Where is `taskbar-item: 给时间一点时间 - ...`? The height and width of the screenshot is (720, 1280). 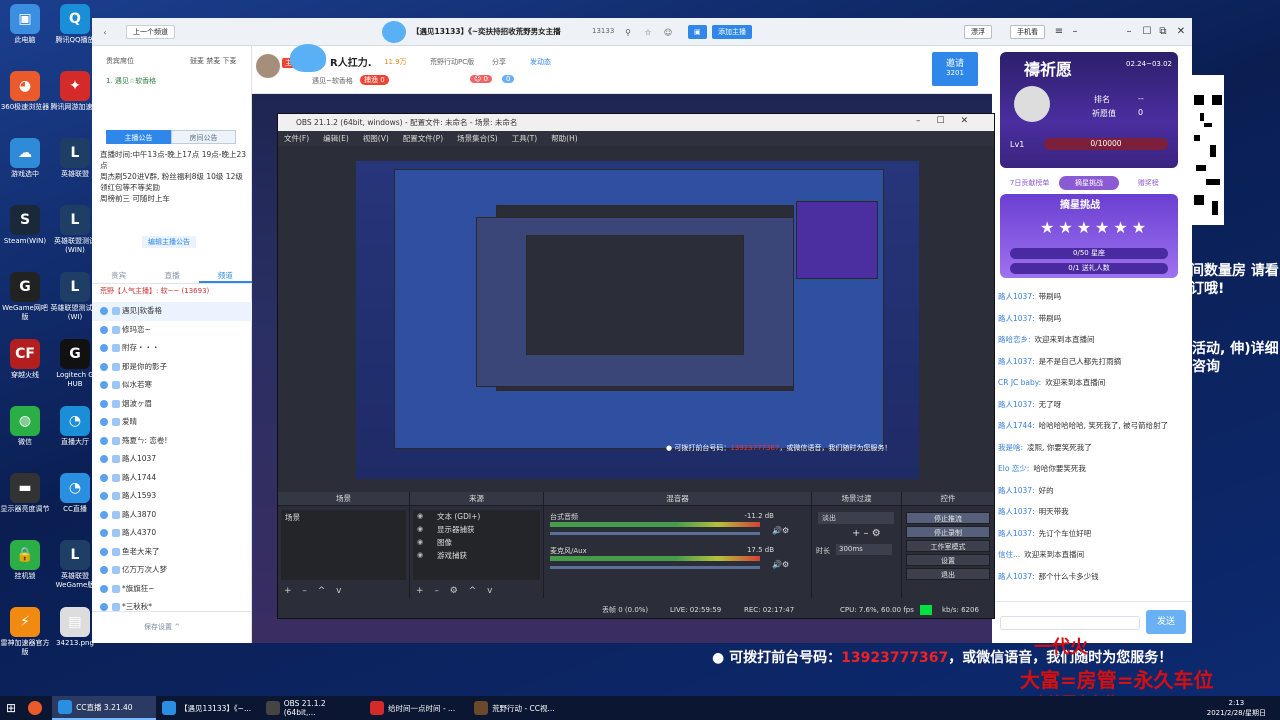
taskbar-item: 给时间一点时间 - ... is located at coordinates (416, 708).